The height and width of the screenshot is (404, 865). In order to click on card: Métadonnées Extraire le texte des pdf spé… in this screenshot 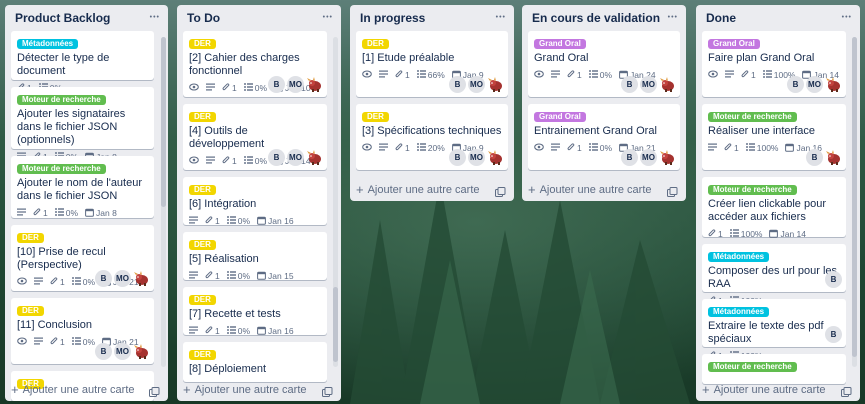, I will do `click(774, 330)`.